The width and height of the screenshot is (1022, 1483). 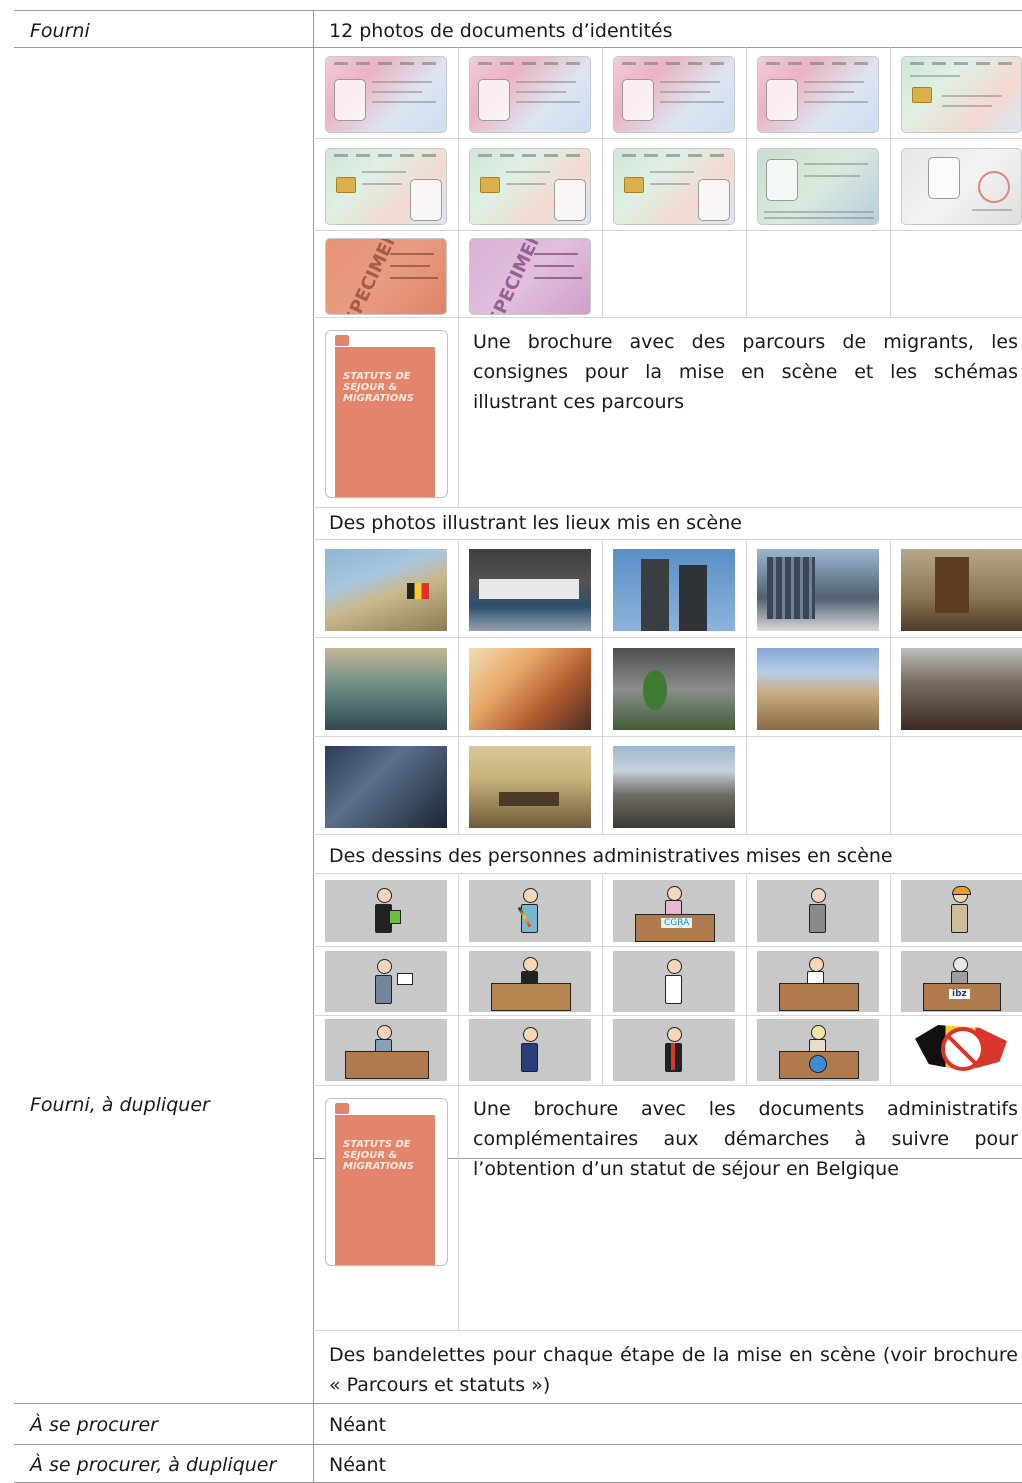 I want to click on person-drawing-policier, so click(x=530, y=1050).